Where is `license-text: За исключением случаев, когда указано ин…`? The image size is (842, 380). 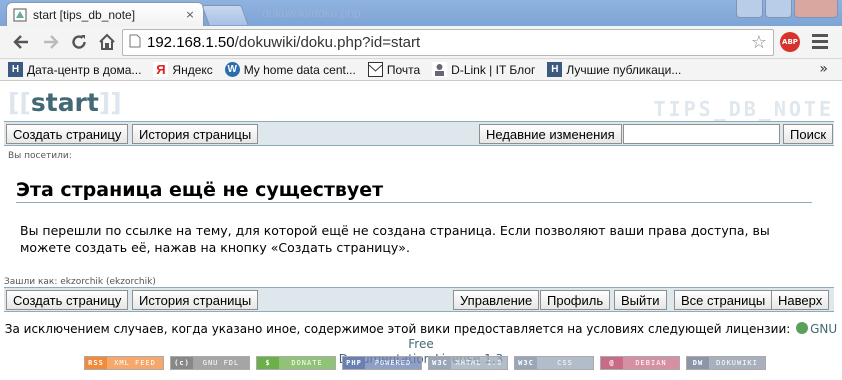
license-text: За исключением случаев, когда указано ин… is located at coordinates (397, 329).